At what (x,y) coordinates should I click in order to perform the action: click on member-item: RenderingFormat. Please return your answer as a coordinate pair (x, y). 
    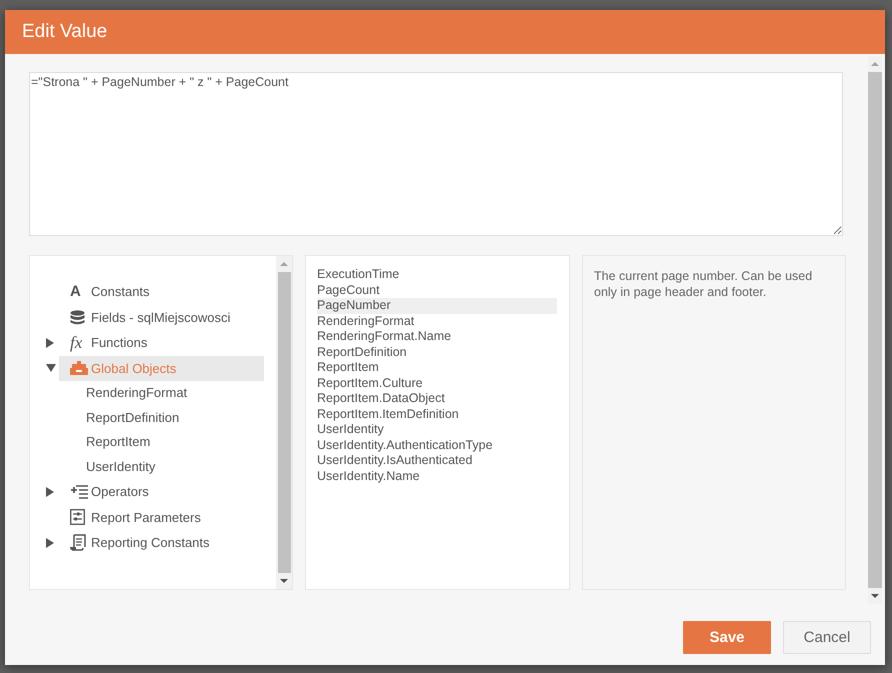
    Looking at the image, I should click on (437, 321).